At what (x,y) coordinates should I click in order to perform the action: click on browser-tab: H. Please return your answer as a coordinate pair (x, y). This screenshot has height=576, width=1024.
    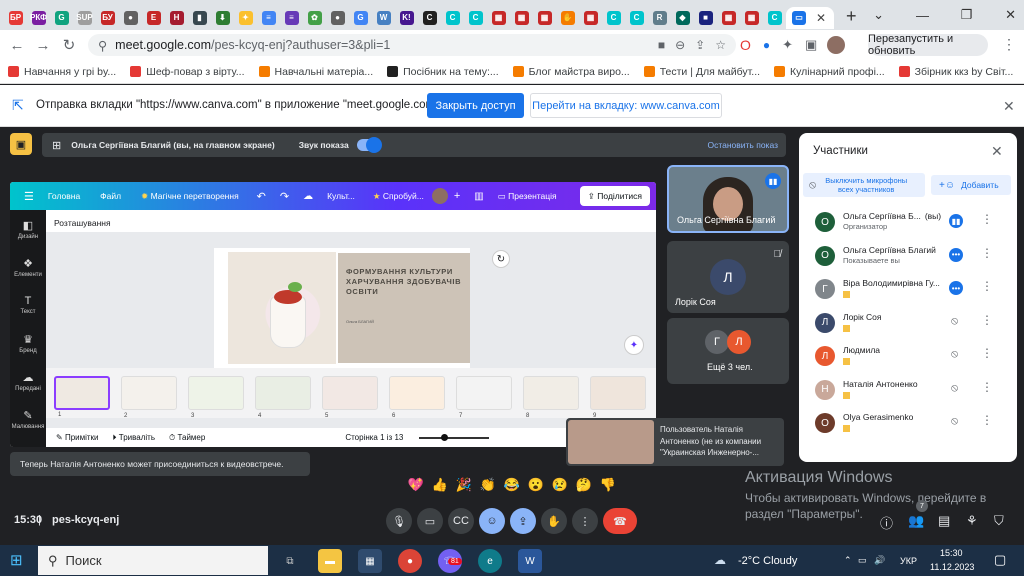
    Looking at the image, I should click on (176, 18).